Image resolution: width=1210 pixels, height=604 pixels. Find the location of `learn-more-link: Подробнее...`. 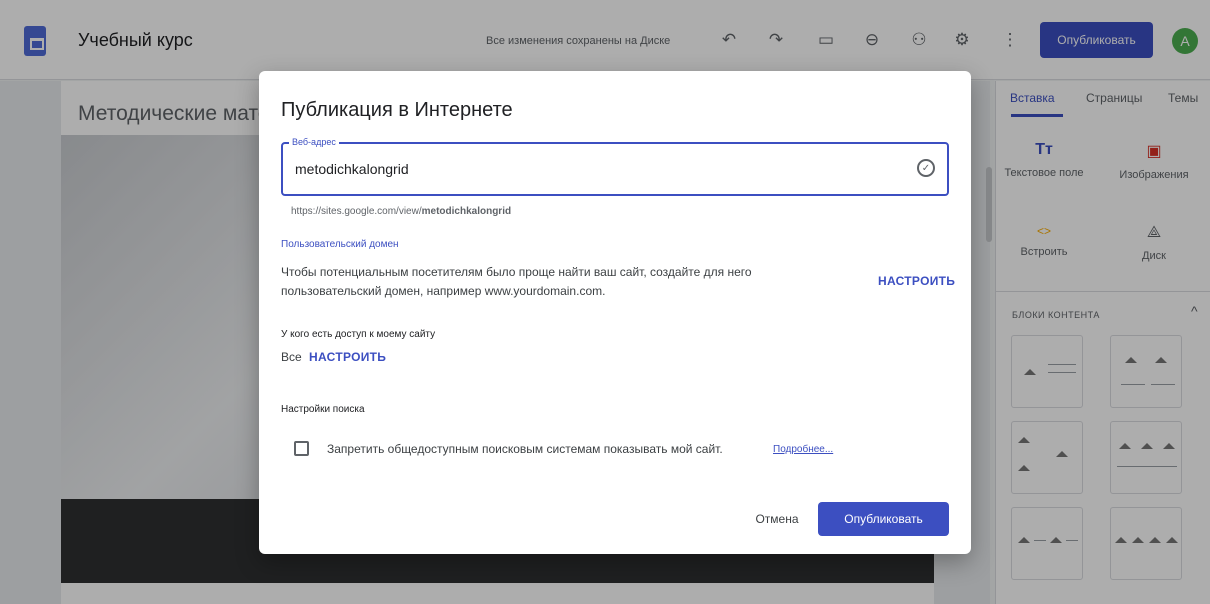

learn-more-link: Подробнее... is located at coordinates (803, 449).